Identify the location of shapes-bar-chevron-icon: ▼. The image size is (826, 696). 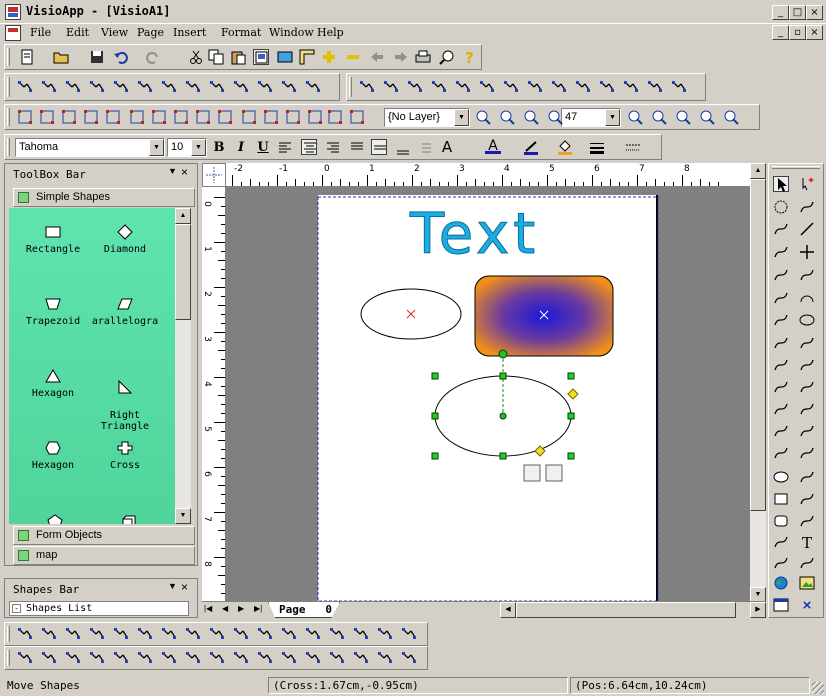
(172, 586).